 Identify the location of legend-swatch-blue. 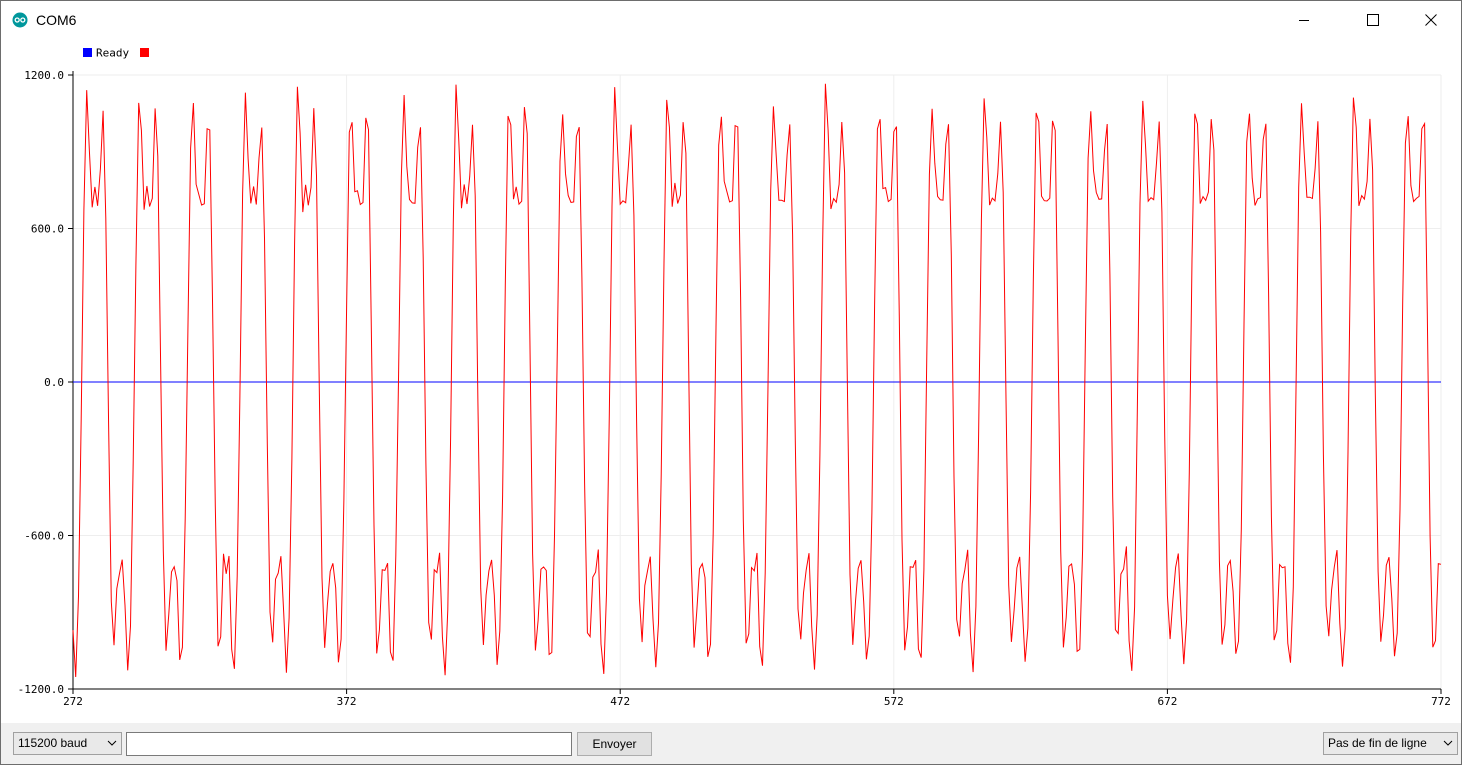
(87, 52).